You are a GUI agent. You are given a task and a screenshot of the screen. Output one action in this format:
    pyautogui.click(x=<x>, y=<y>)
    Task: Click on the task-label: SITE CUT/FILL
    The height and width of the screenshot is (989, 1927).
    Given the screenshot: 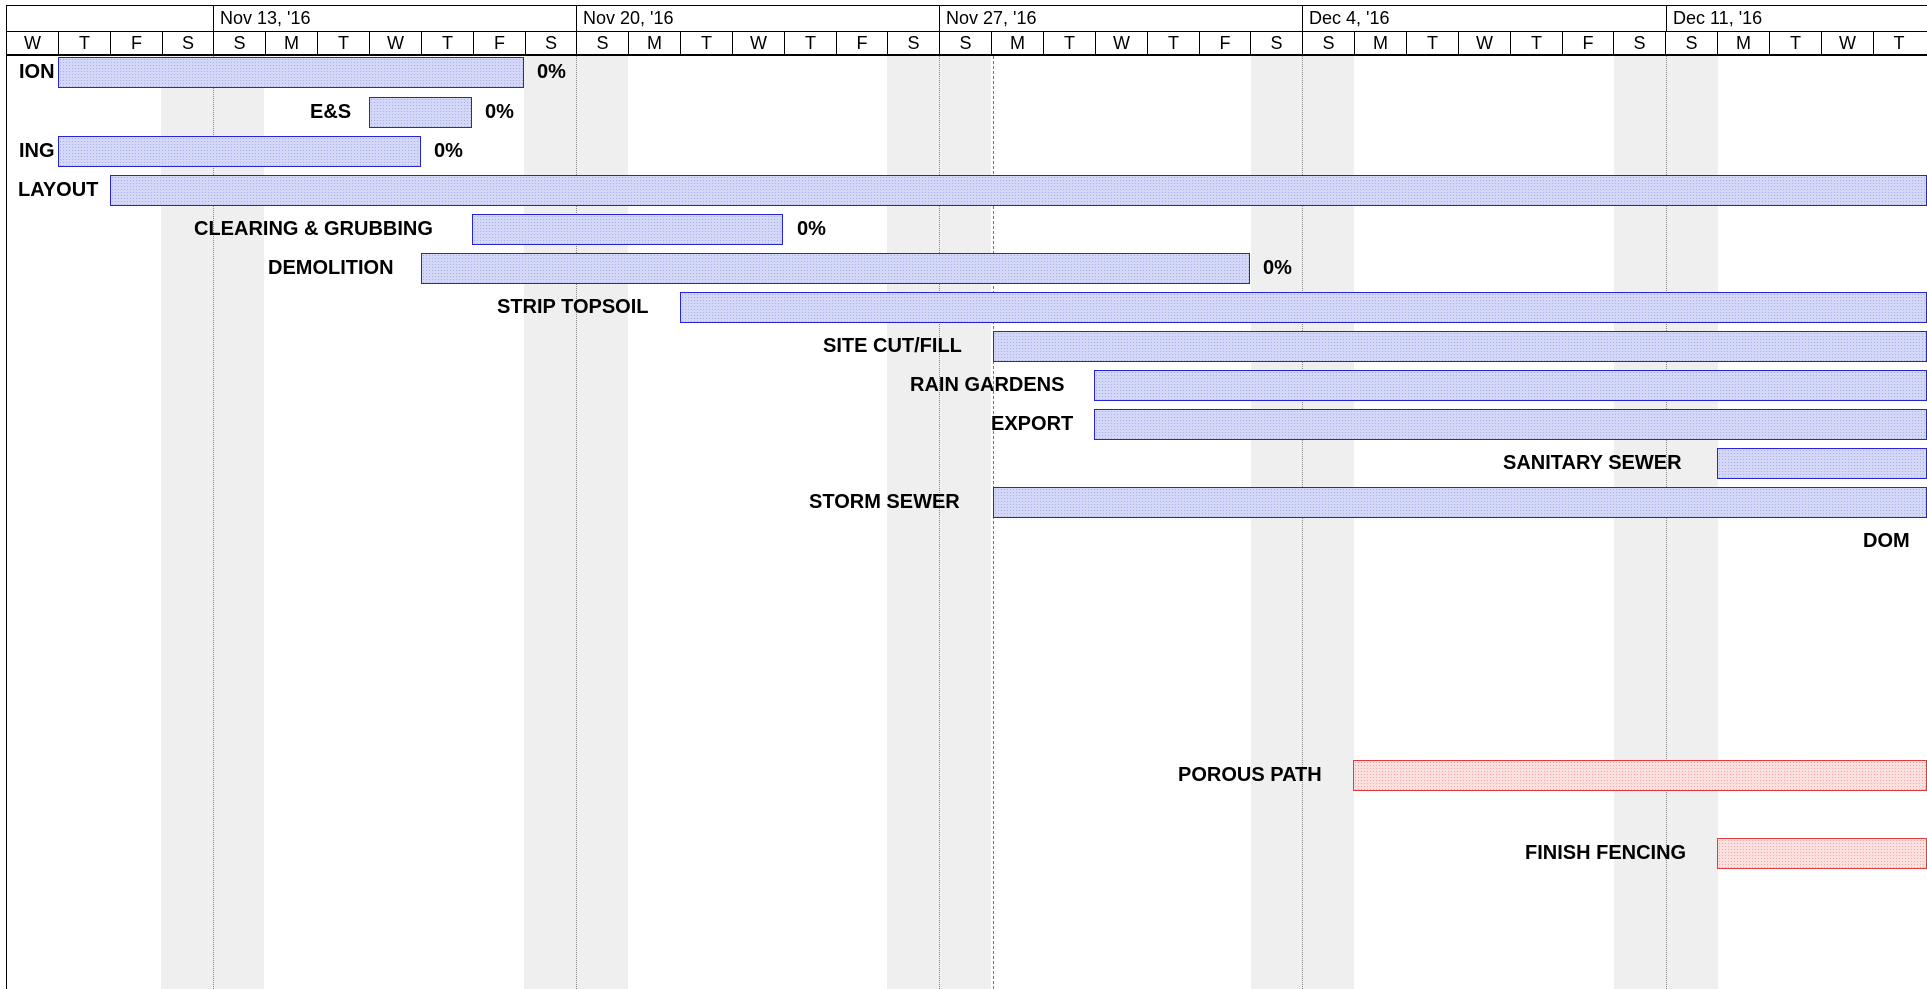 What is the action you would take?
    pyautogui.click(x=892, y=346)
    